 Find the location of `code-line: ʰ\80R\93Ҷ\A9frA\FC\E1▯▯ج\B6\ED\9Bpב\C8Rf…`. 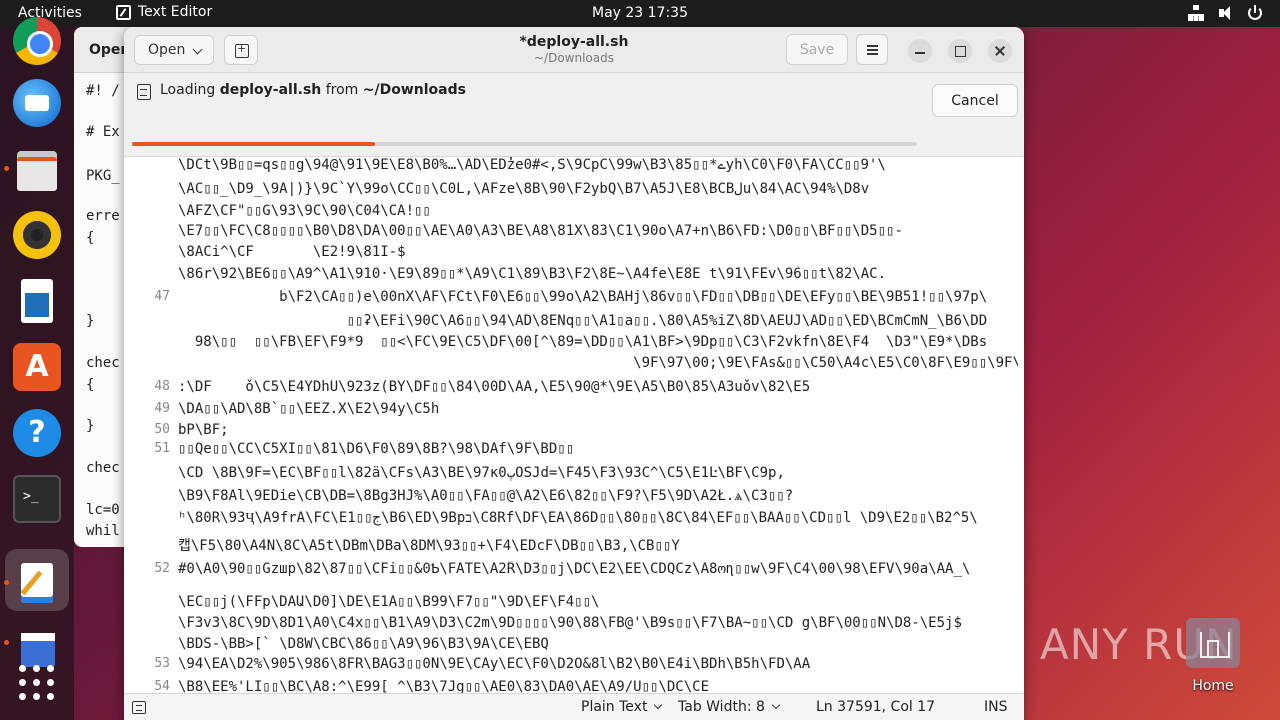

code-line: ʰ\80R\93Ҷ\A9frA\FC\E1▯▯ج\B6\ED\9Bpב\C8Rf… is located at coordinates (574, 520).